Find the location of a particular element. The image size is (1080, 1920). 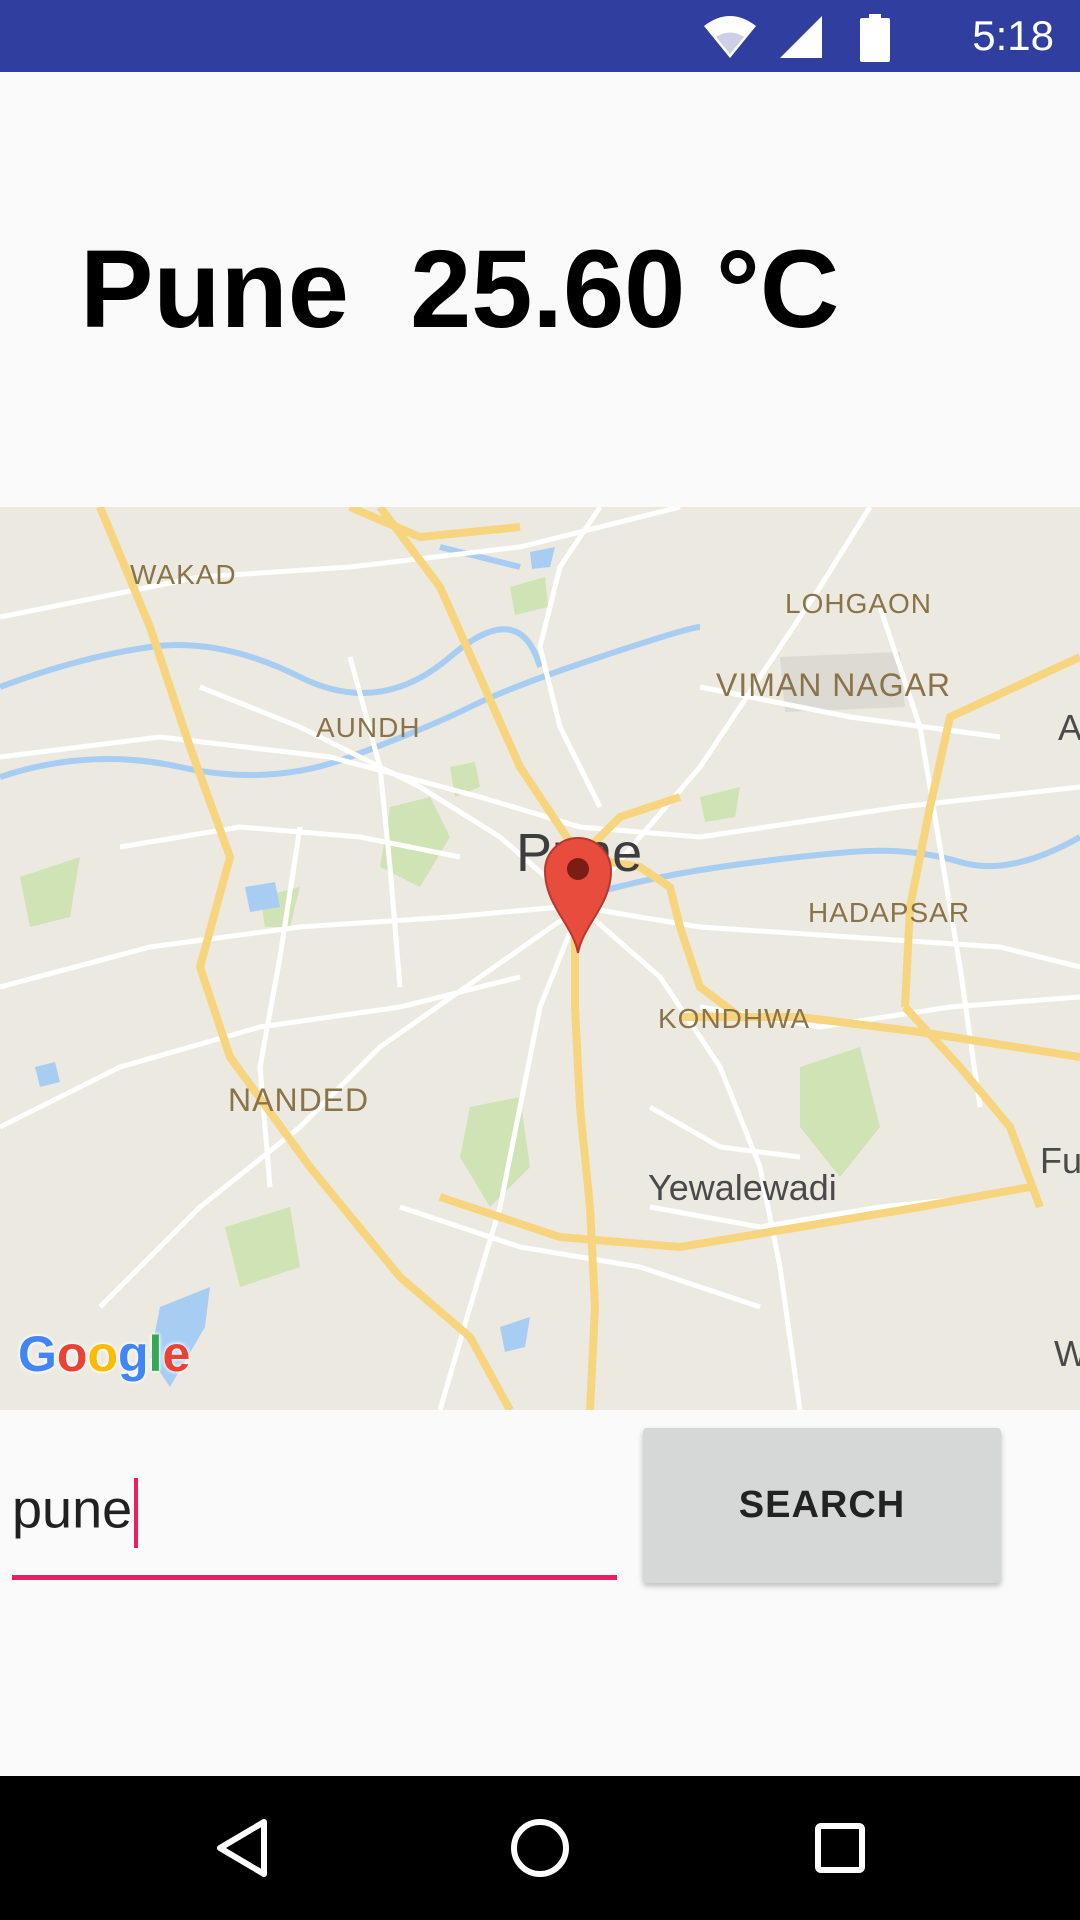

map-label-yewalewadi: Yewalewadi is located at coordinates (742, 1187).